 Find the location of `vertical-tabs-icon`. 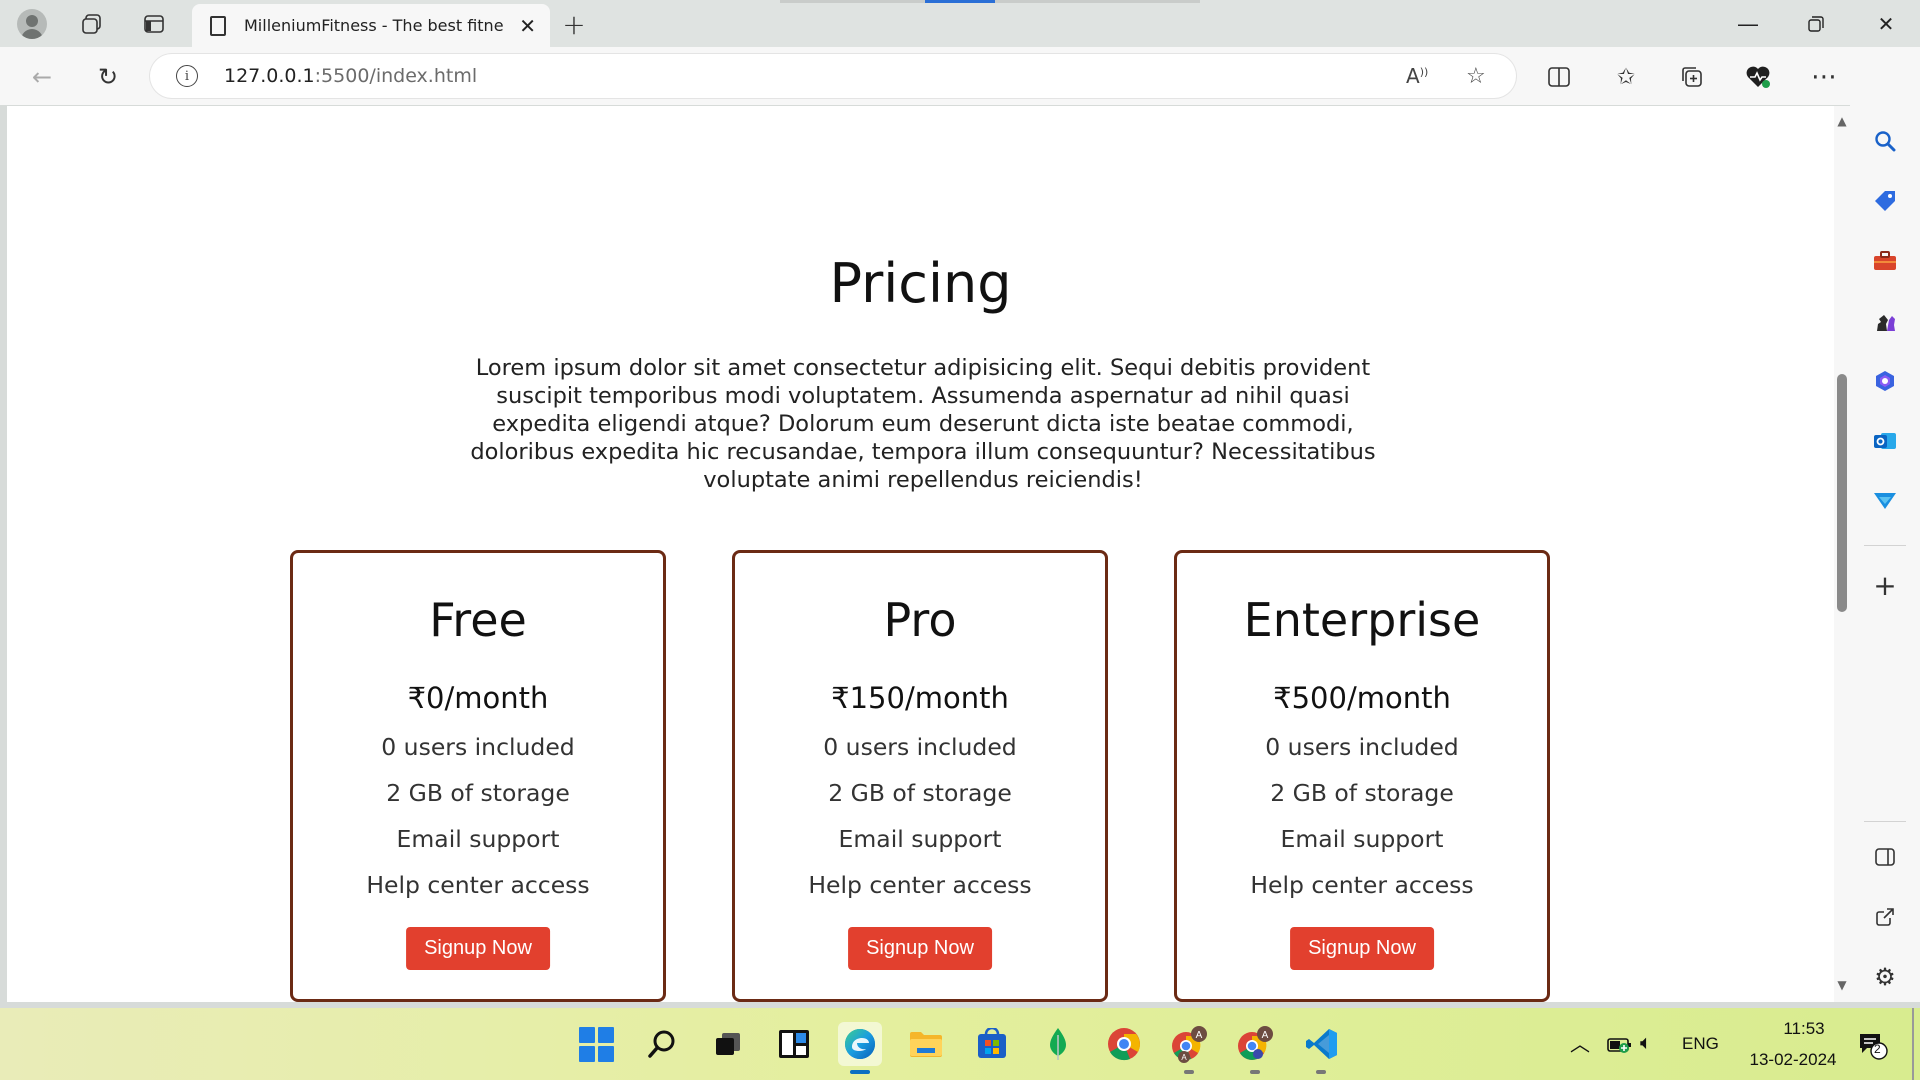

vertical-tabs-icon is located at coordinates (154, 24).